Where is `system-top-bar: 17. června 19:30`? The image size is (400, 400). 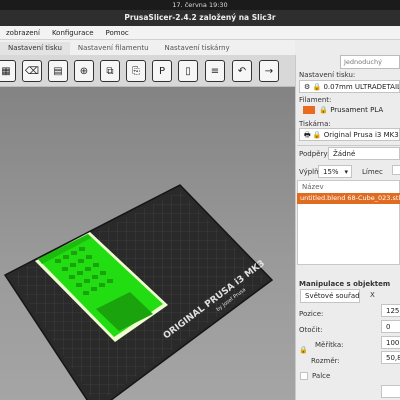 system-top-bar: 17. června 19:30 is located at coordinates (200, 5).